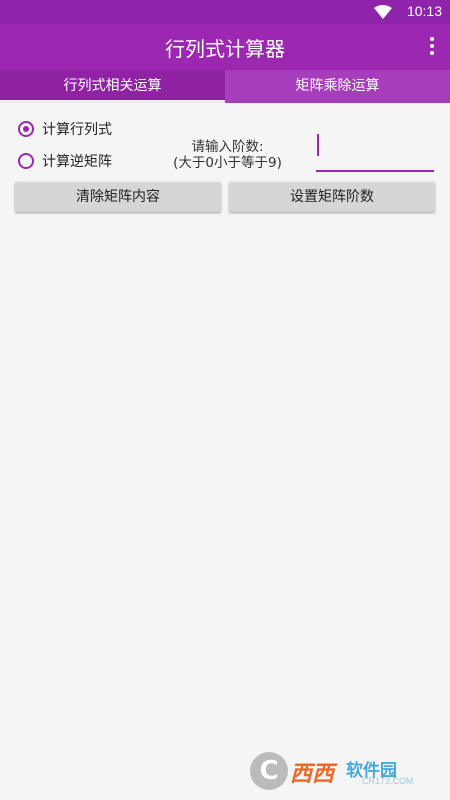  Describe the element at coordinates (225, 12) in the screenshot. I see `status-bar: 10:13` at that location.